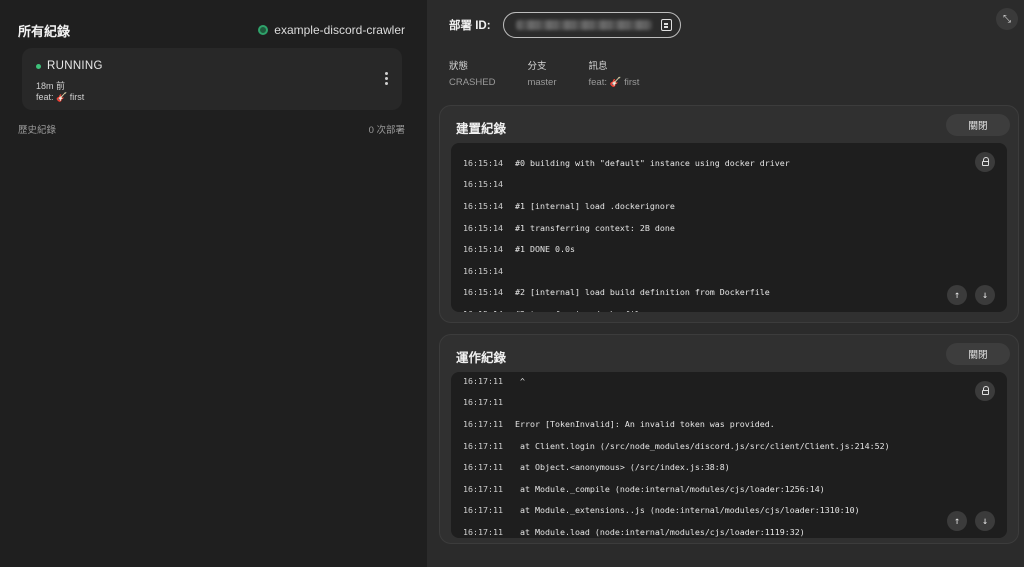 This screenshot has width=1024, height=567. Describe the element at coordinates (704, 206) in the screenshot. I see `log-line: 16:15:14 #1 [internal] load .dockerignore` at that location.